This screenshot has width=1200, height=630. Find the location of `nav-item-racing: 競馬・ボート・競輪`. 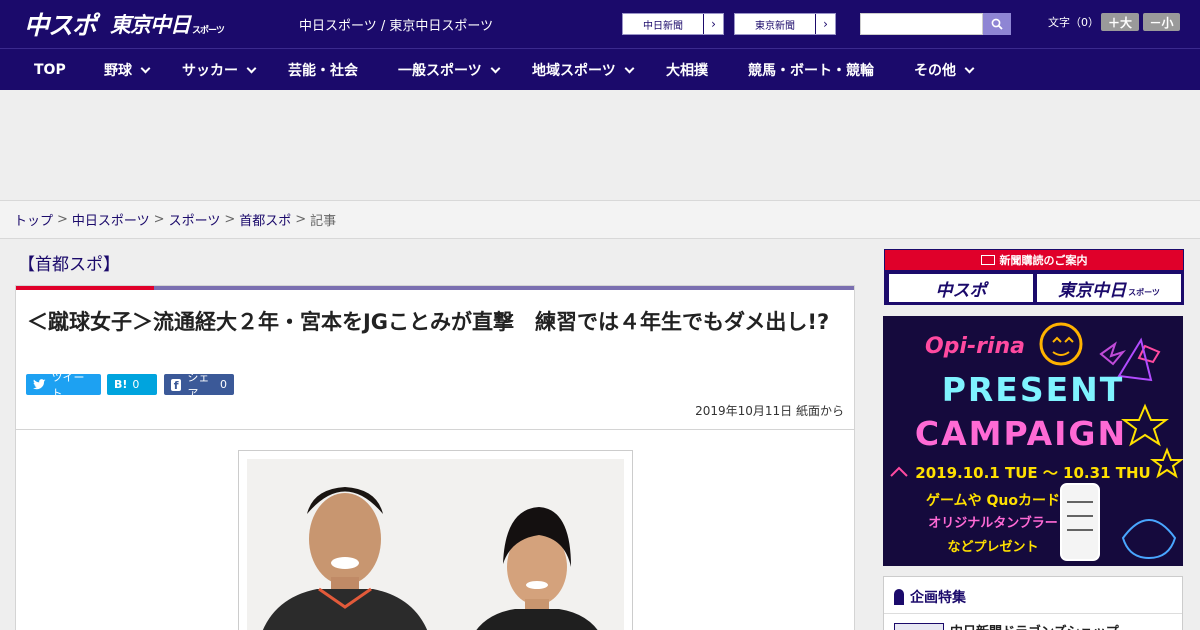

nav-item-racing: 競馬・ボート・競輪 is located at coordinates (811, 70).